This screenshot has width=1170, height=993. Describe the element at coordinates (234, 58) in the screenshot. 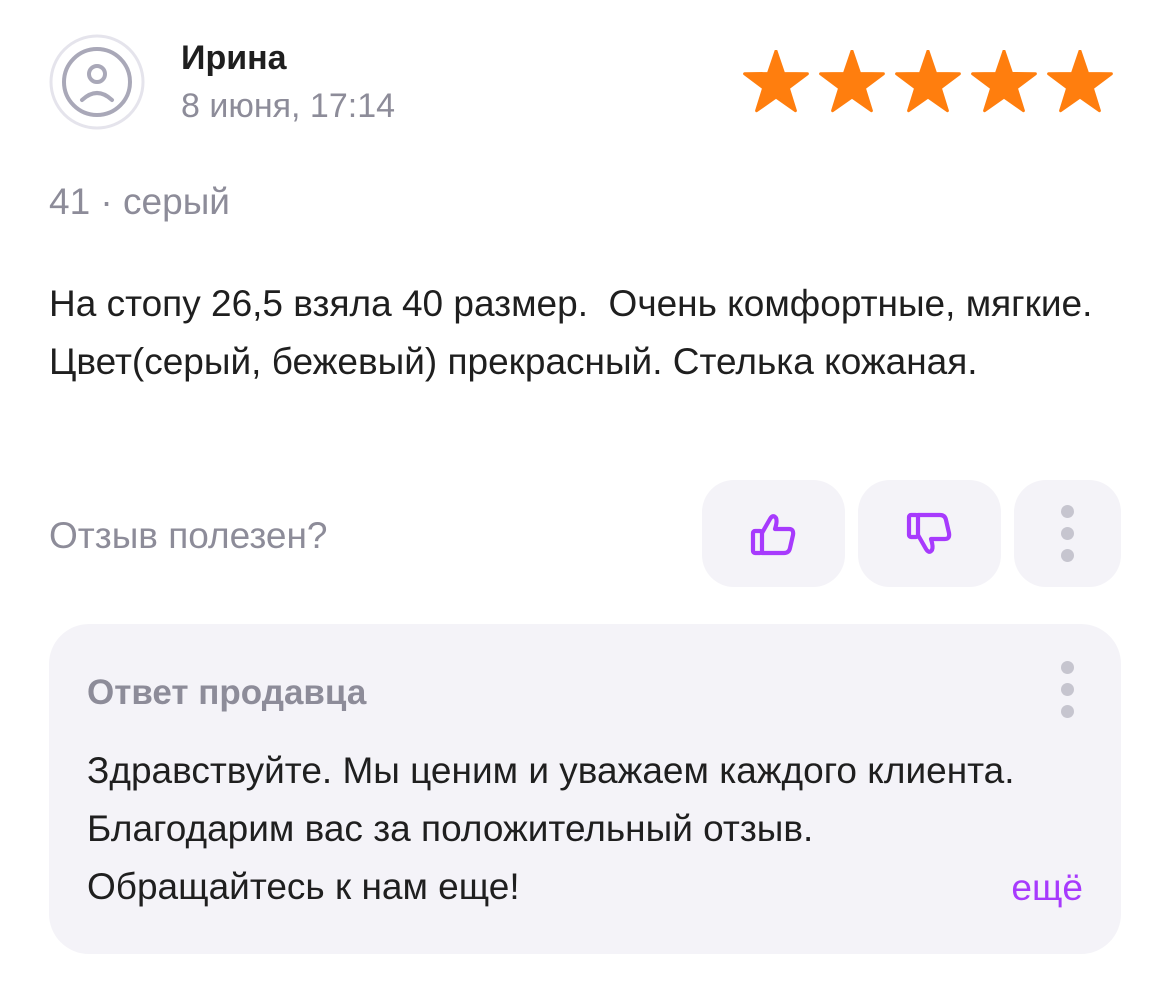

I see `author-name: Ирина` at that location.